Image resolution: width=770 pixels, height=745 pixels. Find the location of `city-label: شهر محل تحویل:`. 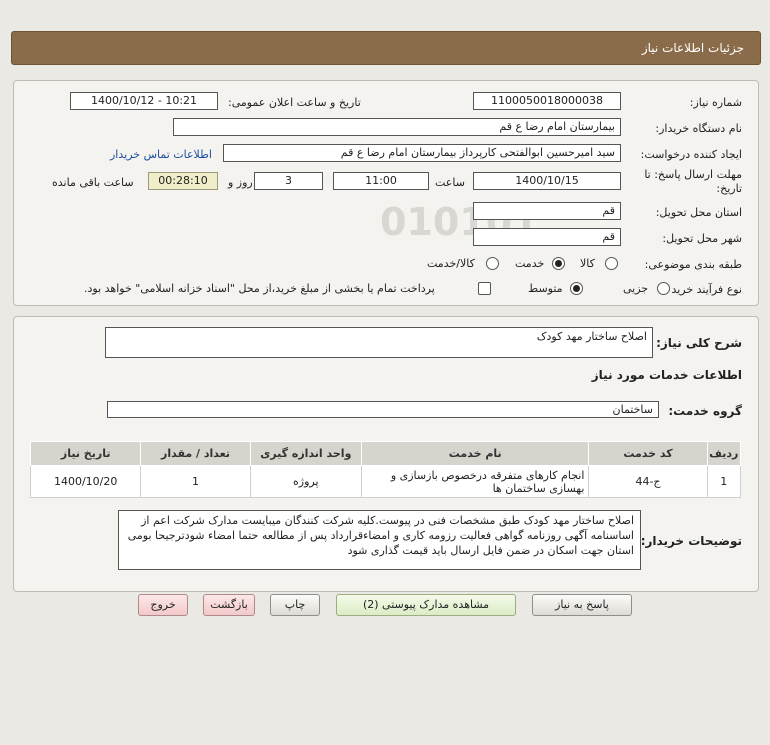

city-label: شهر محل تحویل: is located at coordinates (702, 238).